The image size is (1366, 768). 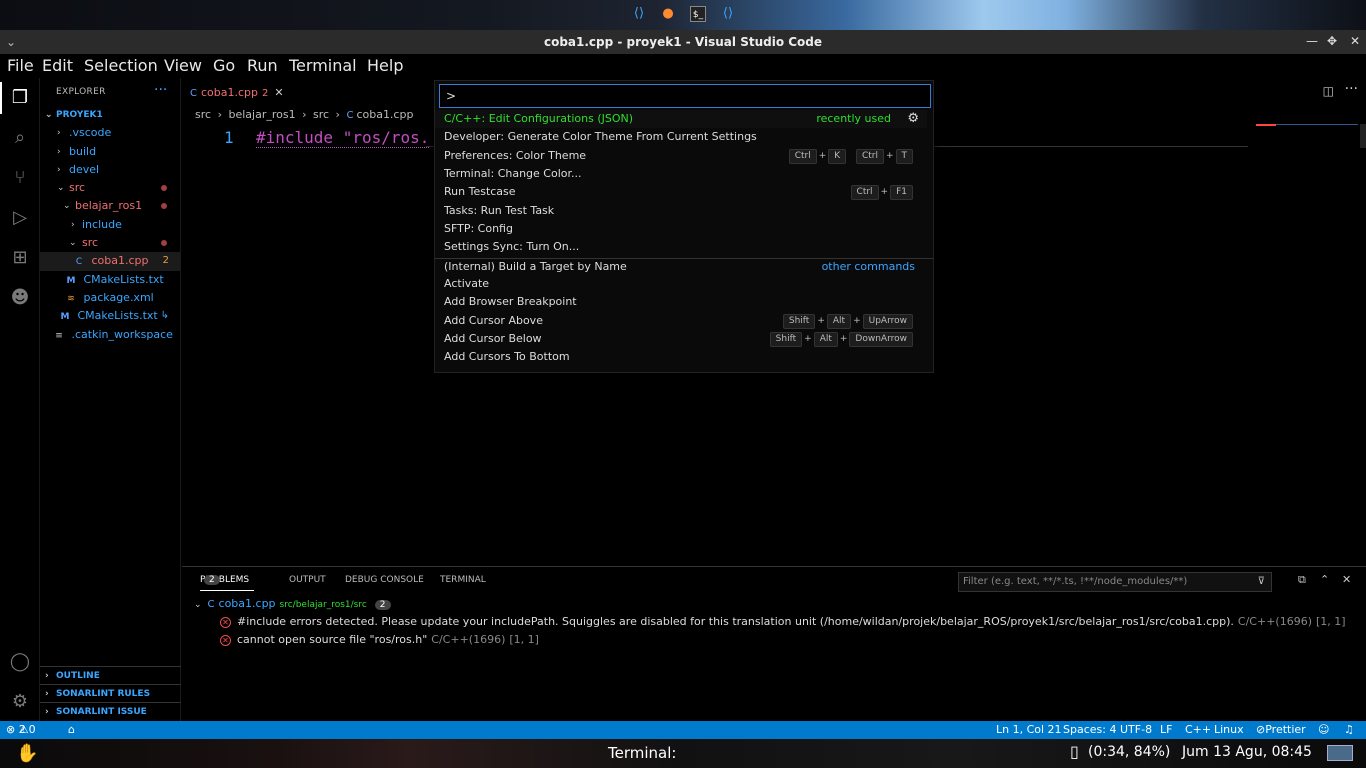 What do you see at coordinates (20, 662) in the screenshot?
I see `account-icon: ◯` at bounding box center [20, 662].